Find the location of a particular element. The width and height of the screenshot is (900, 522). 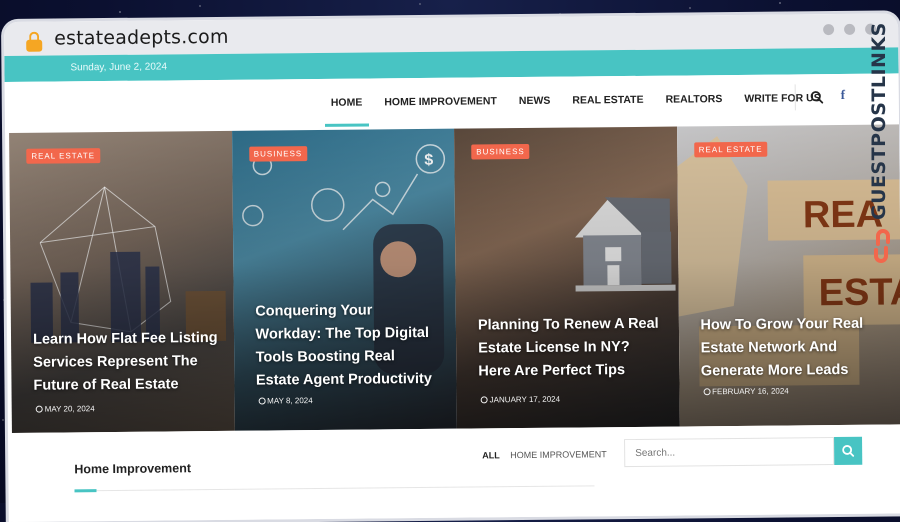

search-button is located at coordinates (848, 451).